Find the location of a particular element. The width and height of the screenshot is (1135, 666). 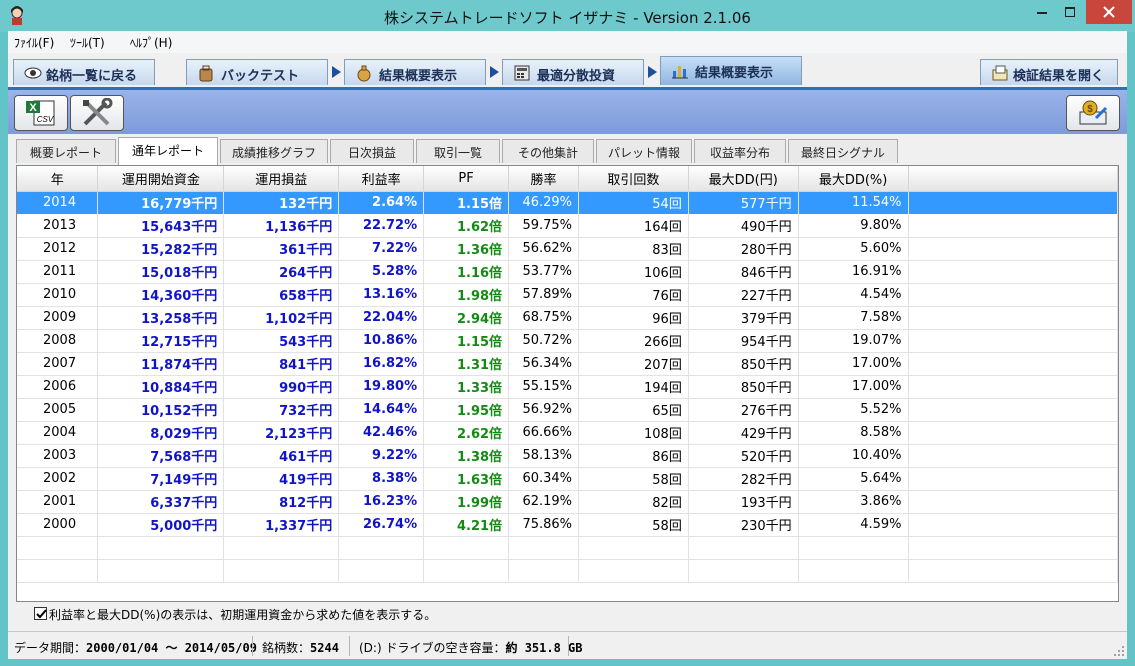

export-results-button: $ is located at coordinates (1093, 113).